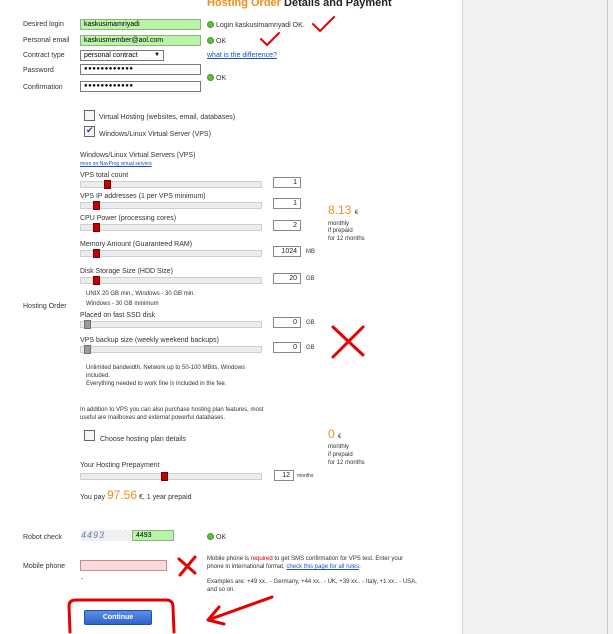  Describe the element at coordinates (45, 306) in the screenshot. I see `hosting-order-label: Hosting Order` at that location.